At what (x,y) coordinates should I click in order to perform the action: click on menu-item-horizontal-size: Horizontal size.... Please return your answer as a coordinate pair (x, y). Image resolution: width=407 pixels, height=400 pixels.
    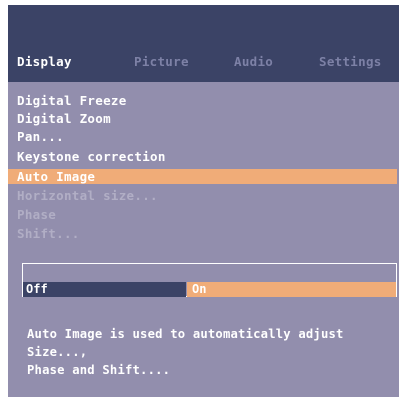
    Looking at the image, I should click on (87, 195).